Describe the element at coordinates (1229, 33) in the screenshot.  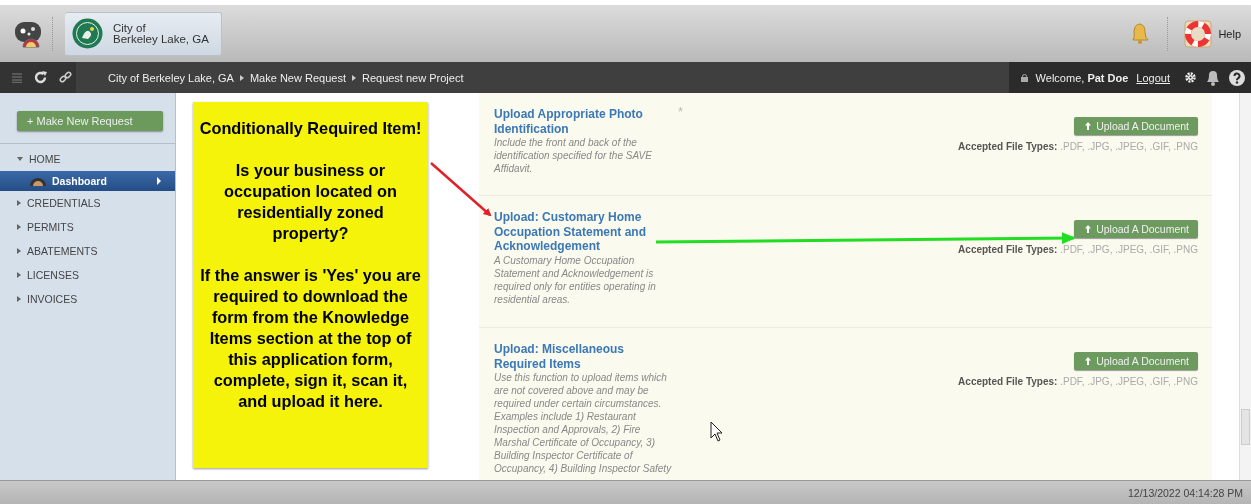
I see `help-label: Help` at that location.